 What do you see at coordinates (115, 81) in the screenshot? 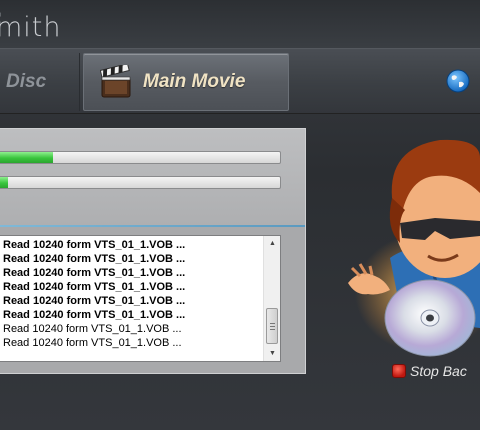
I see `clapperboard-icon` at bounding box center [115, 81].